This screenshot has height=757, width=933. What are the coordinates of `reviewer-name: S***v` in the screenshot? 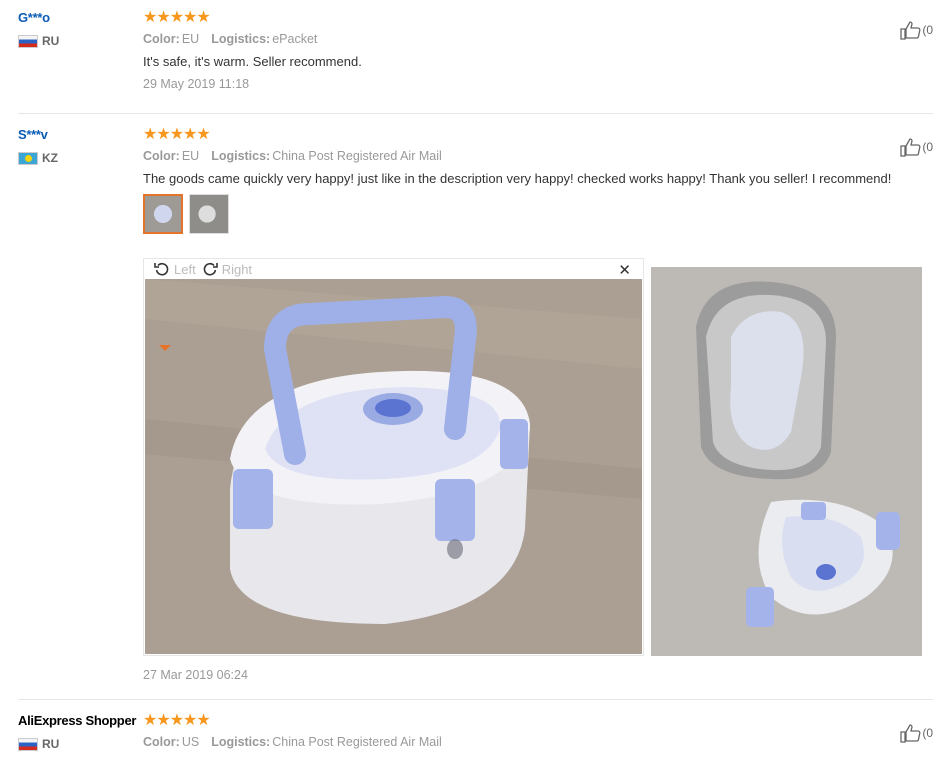 It's located at (33, 134).